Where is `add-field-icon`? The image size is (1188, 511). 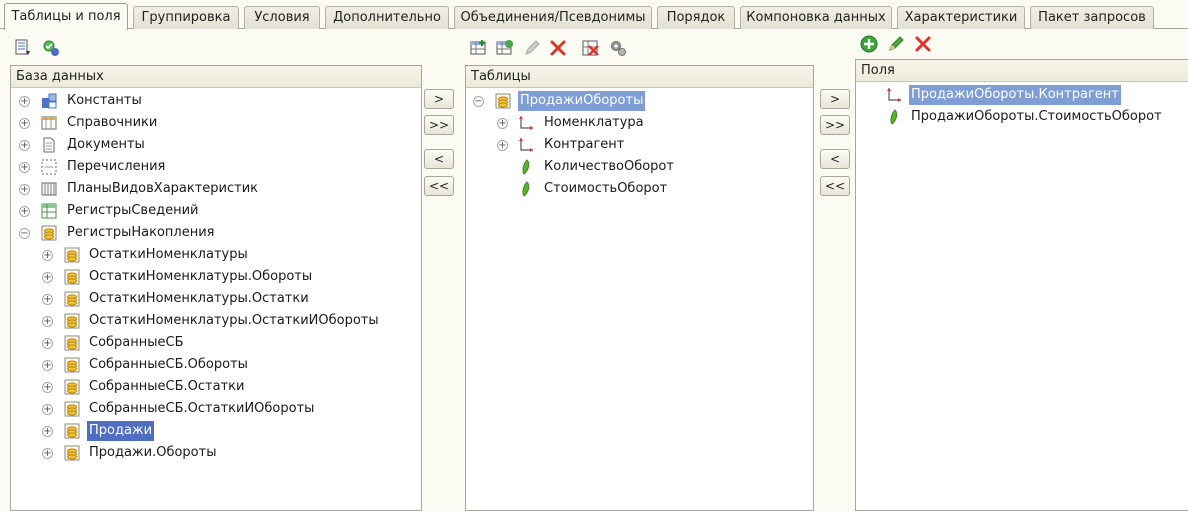 add-field-icon is located at coordinates (869, 44).